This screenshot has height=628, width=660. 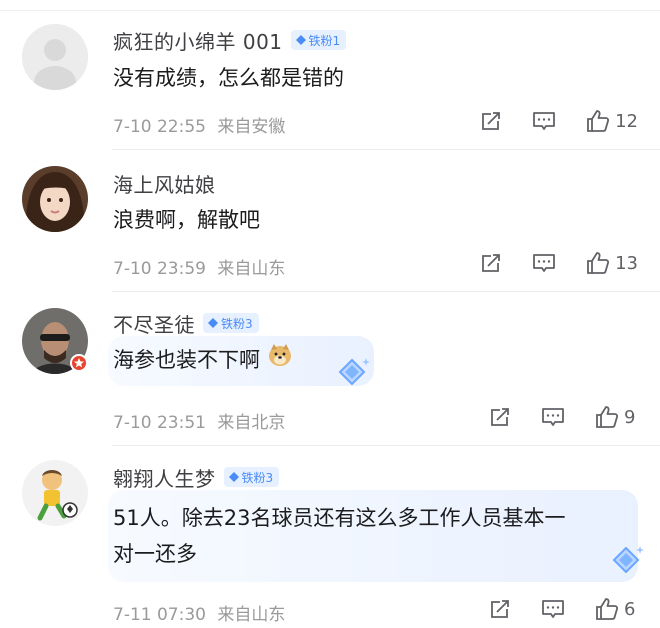 I want to click on author-row: 不尽圣徒 铁粉3, so click(x=186, y=323).